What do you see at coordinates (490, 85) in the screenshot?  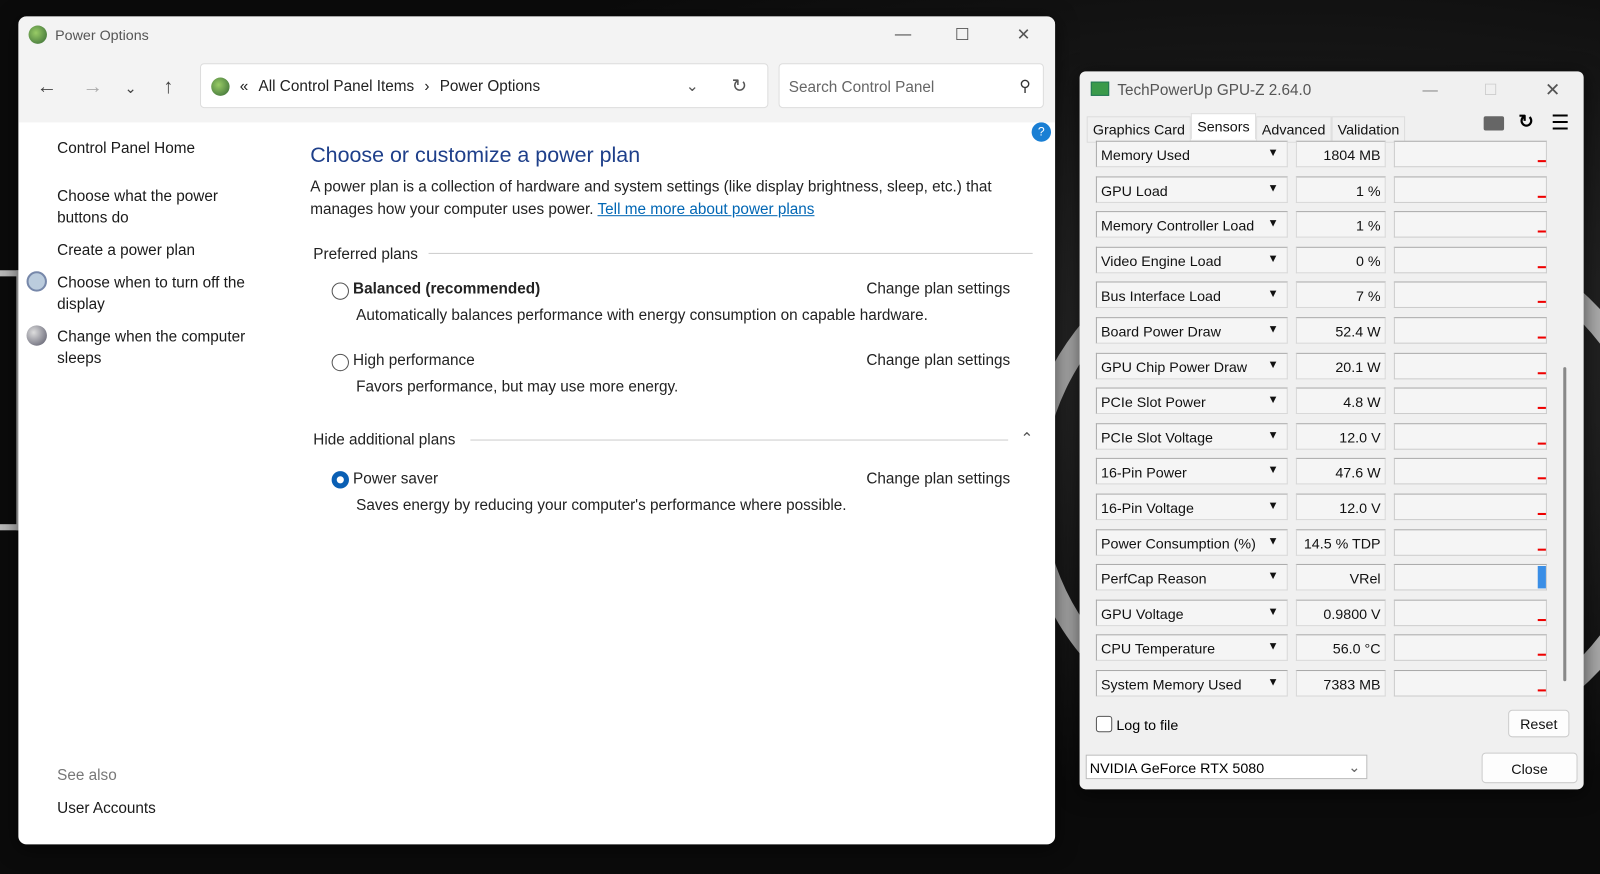 I see `breadcrumb-power-options: Power Options` at bounding box center [490, 85].